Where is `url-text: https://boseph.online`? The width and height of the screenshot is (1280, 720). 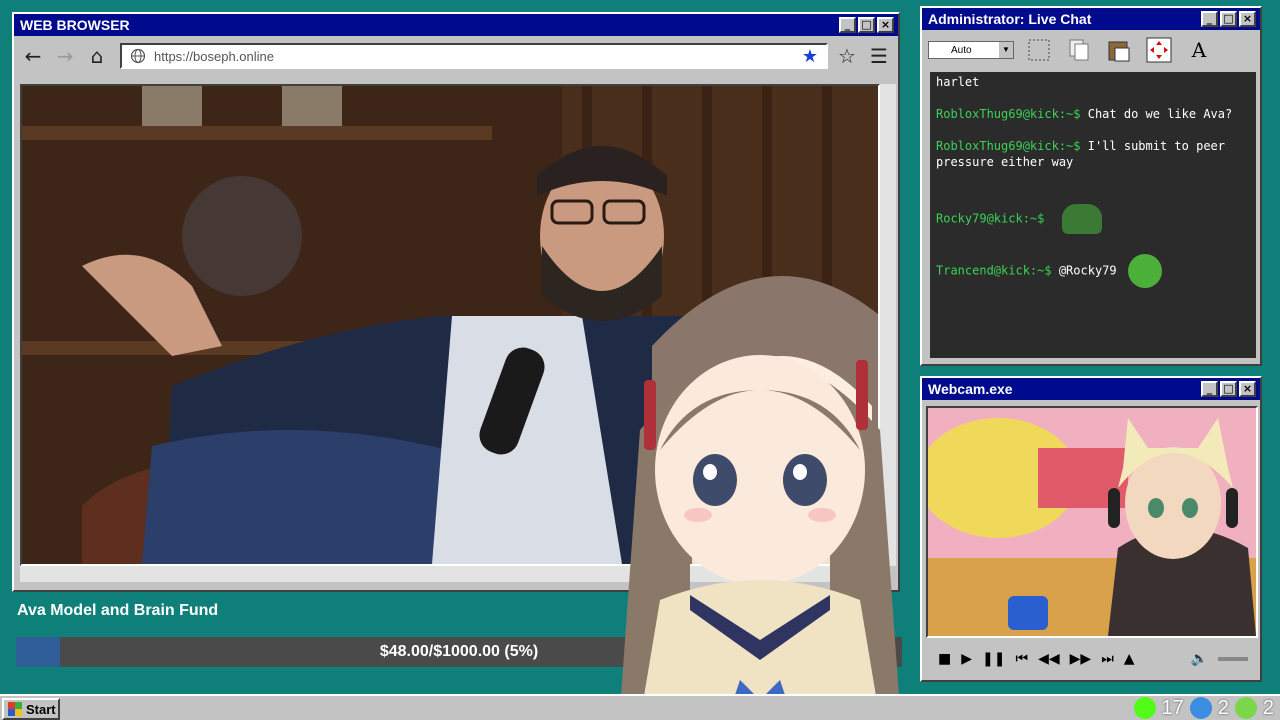 url-text: https://boseph.online is located at coordinates (474, 56).